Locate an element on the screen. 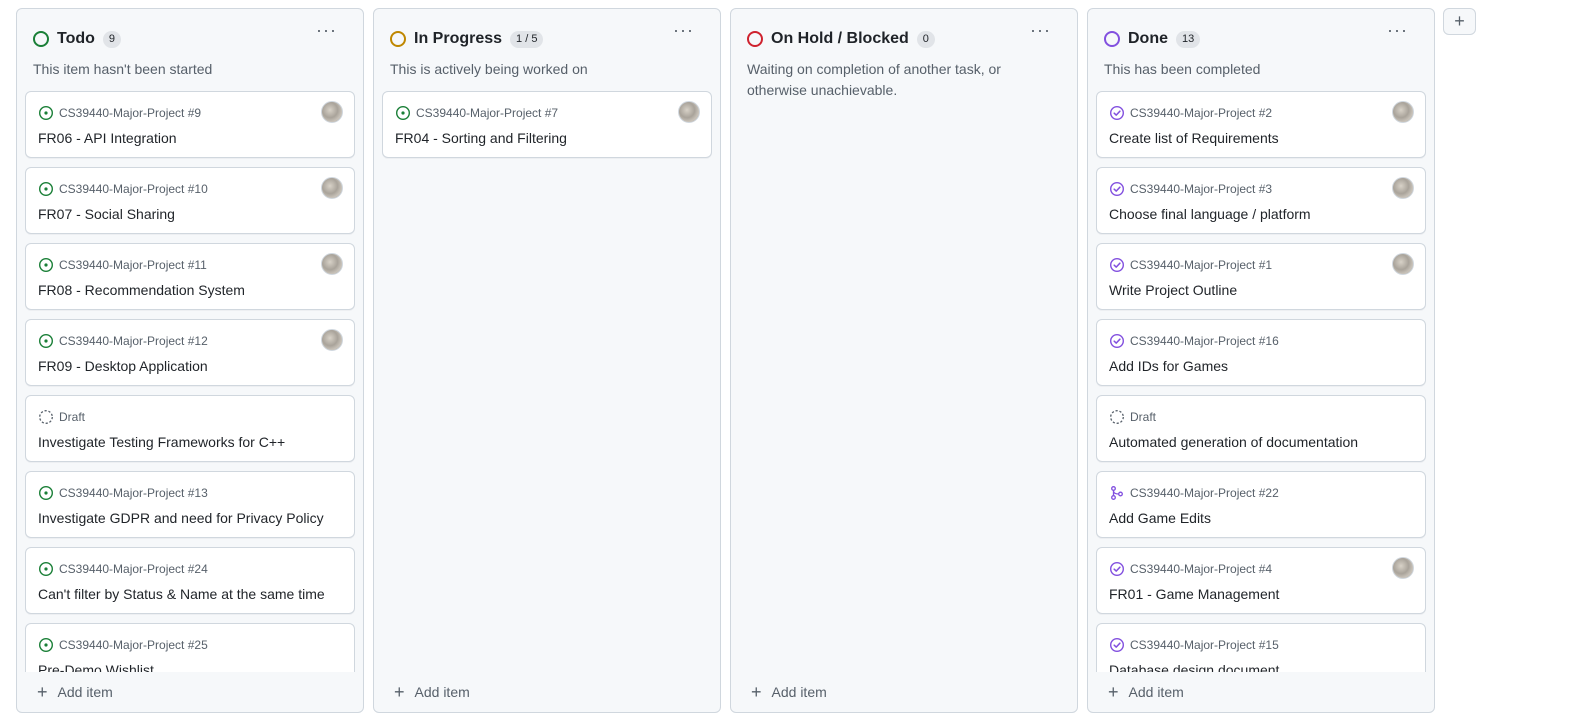 This screenshot has width=1574, height=724. column-header: Todo 9 ··· is located at coordinates (190, 34).